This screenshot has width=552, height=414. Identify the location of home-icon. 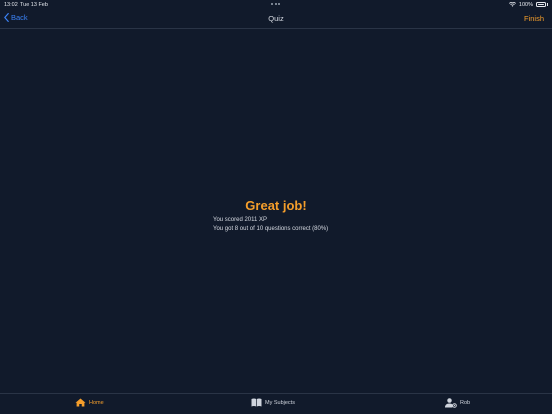
(80, 402).